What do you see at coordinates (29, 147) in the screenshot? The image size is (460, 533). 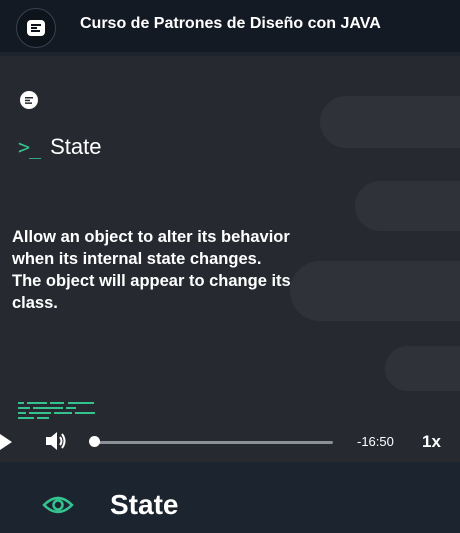 I see `terminal-prompt-icon: >_` at bounding box center [29, 147].